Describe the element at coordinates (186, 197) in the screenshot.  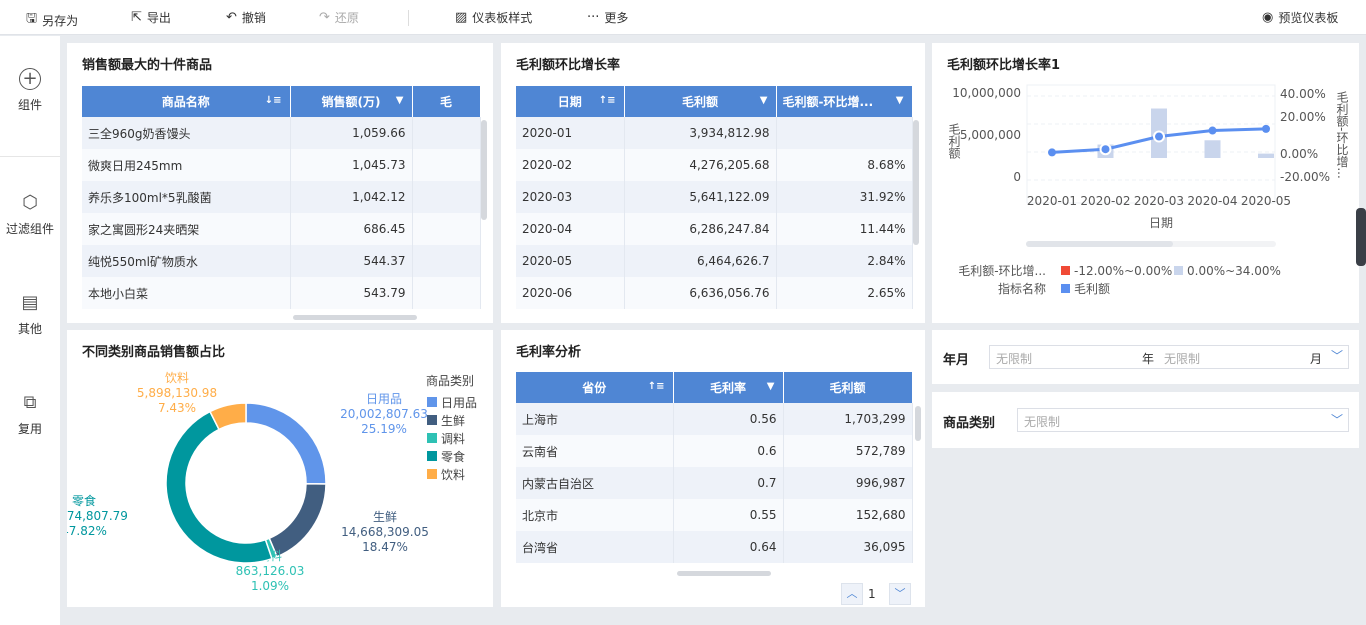
I see `table-cell: 养乐多100ml*5乳酸菌` at that location.